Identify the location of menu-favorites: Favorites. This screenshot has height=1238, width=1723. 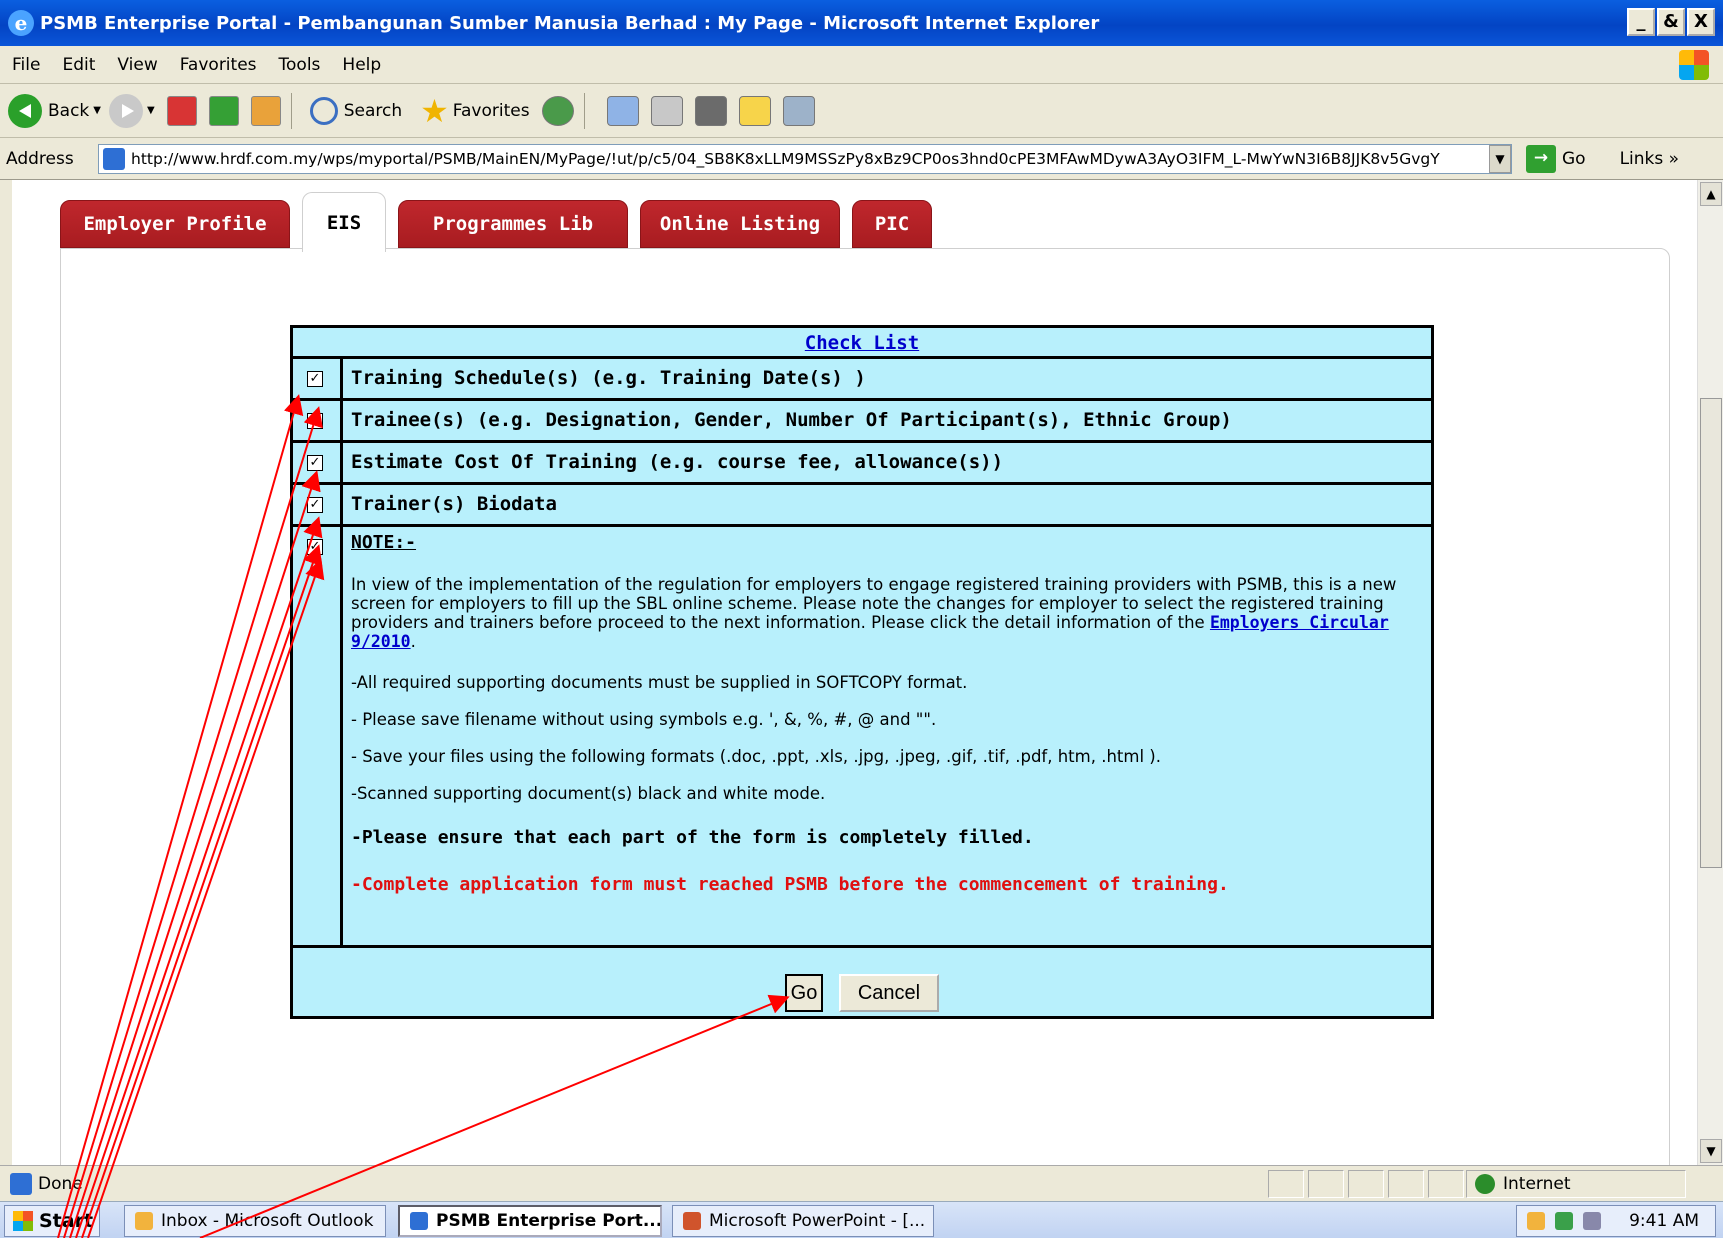
(217, 65).